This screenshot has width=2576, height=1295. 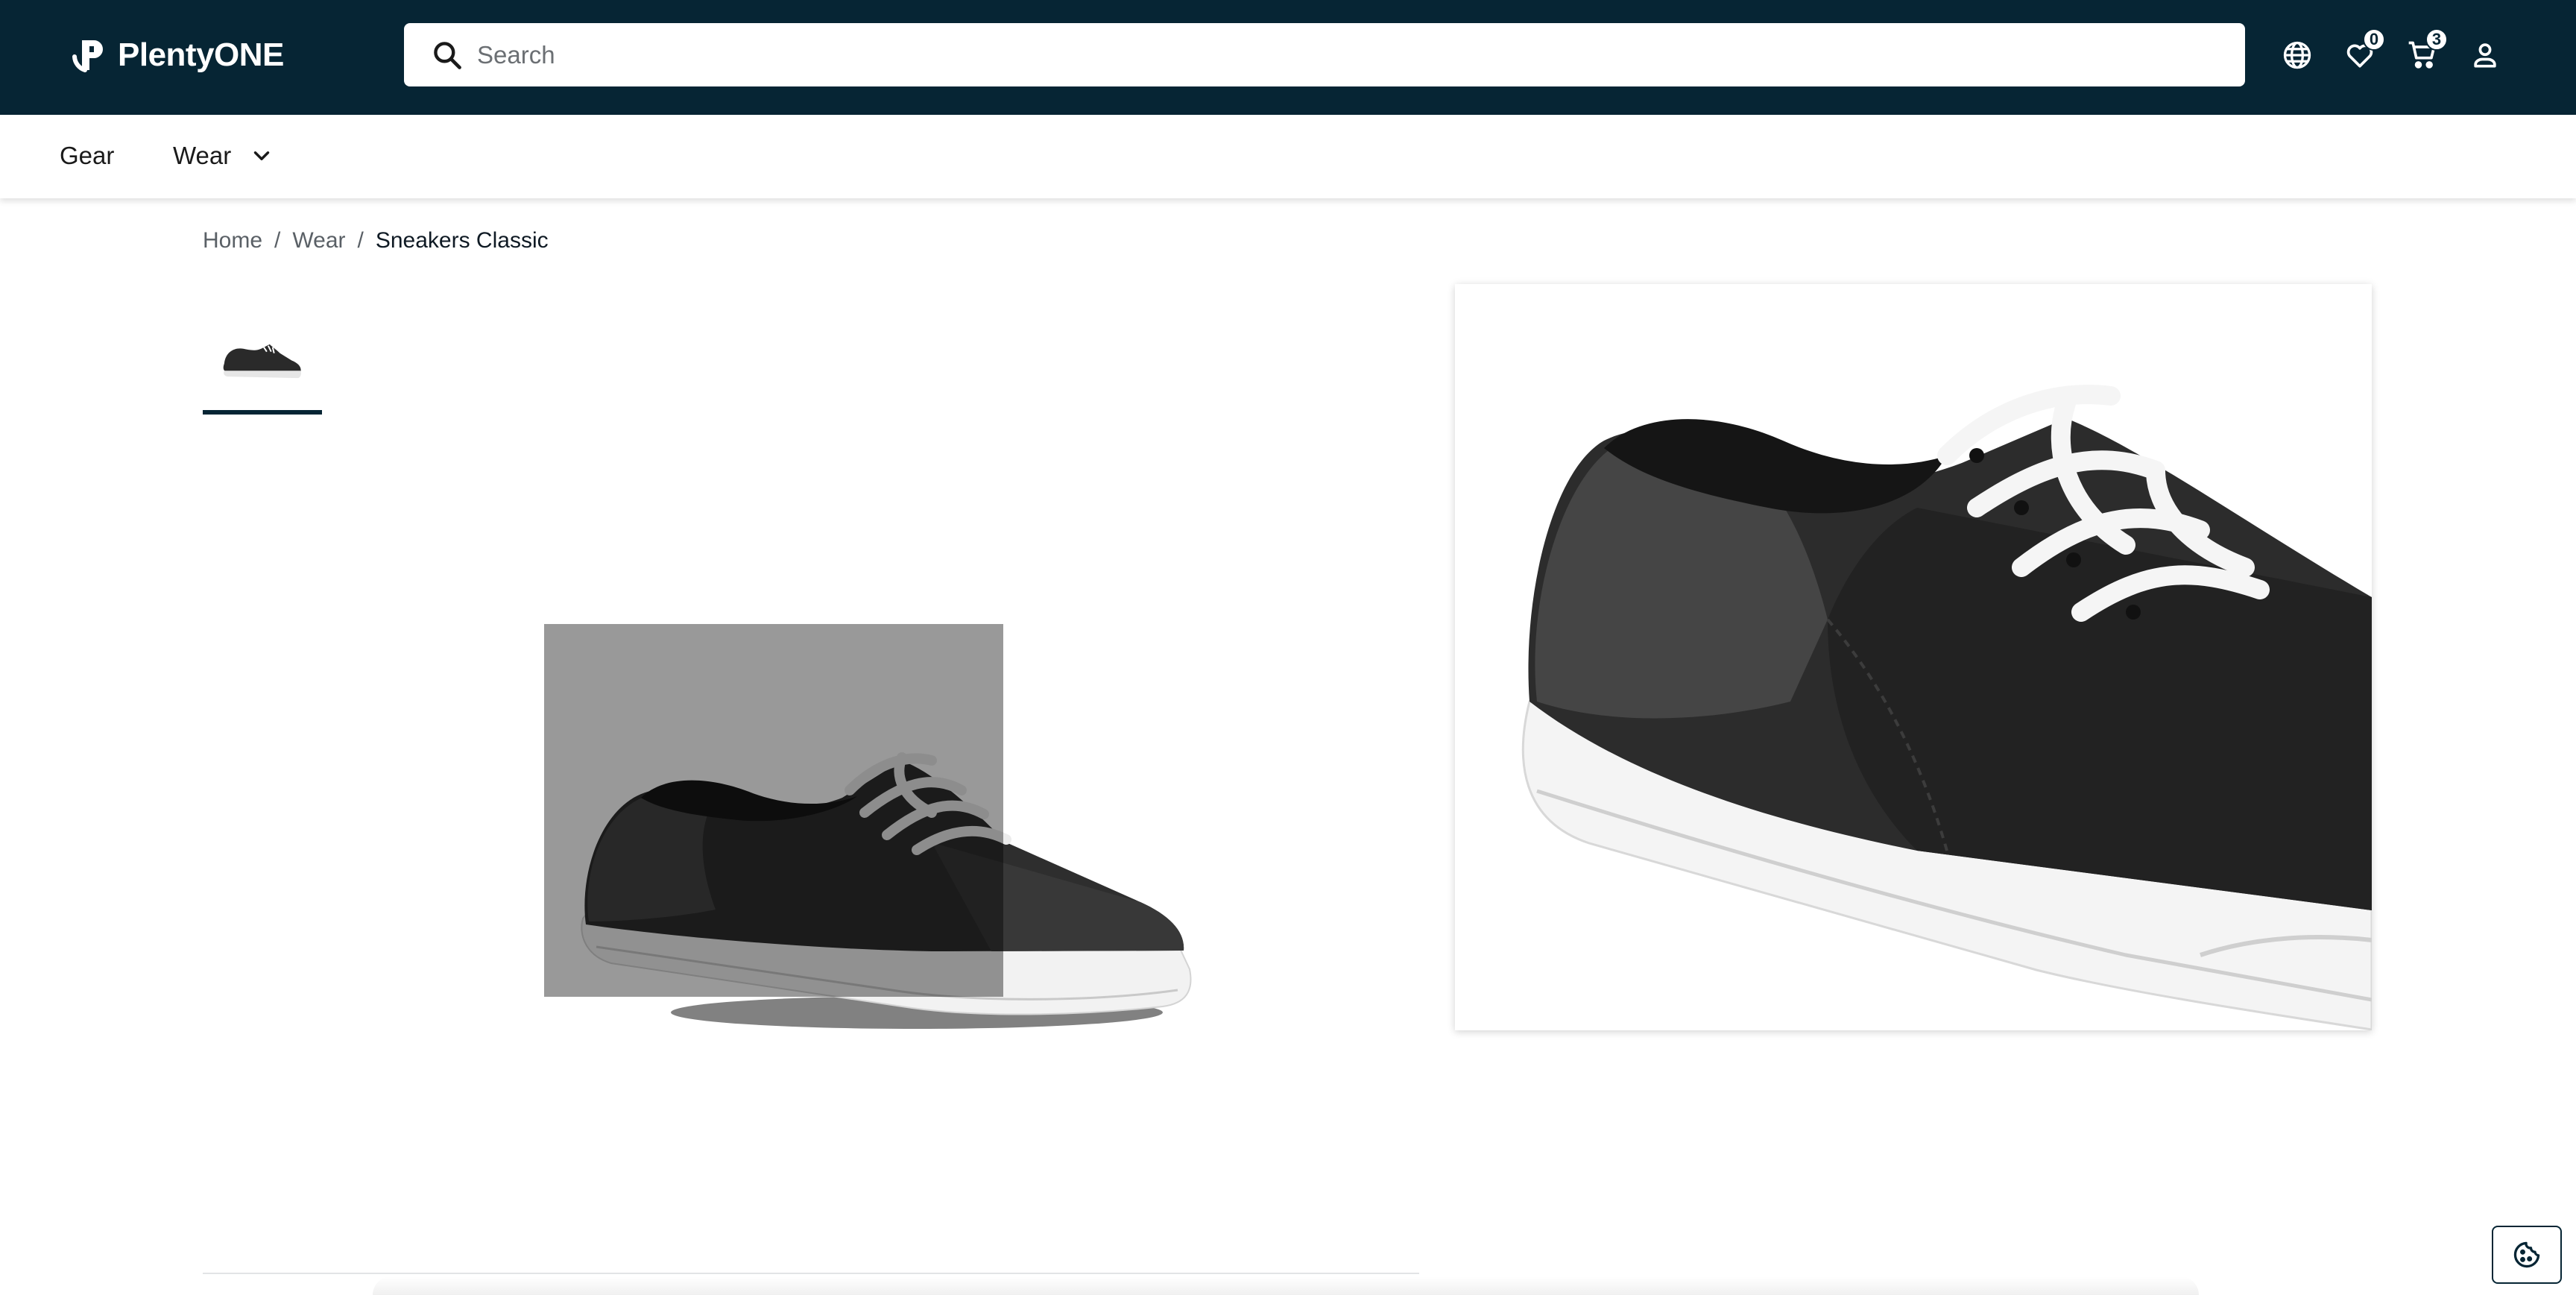 What do you see at coordinates (447, 55) in the screenshot?
I see `search-icon` at bounding box center [447, 55].